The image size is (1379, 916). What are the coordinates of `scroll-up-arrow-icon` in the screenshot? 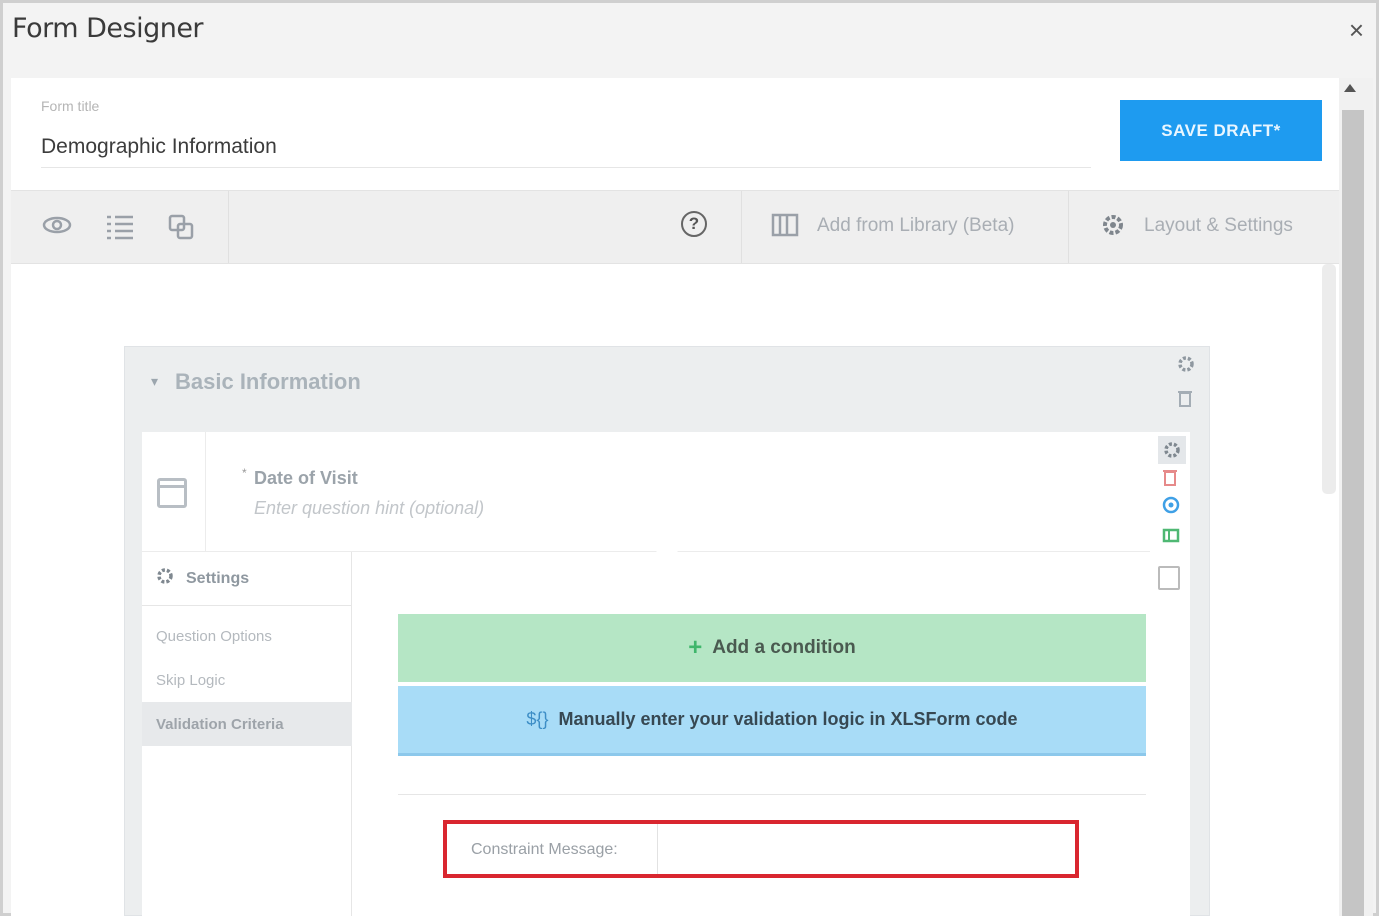 It's located at (1350, 88).